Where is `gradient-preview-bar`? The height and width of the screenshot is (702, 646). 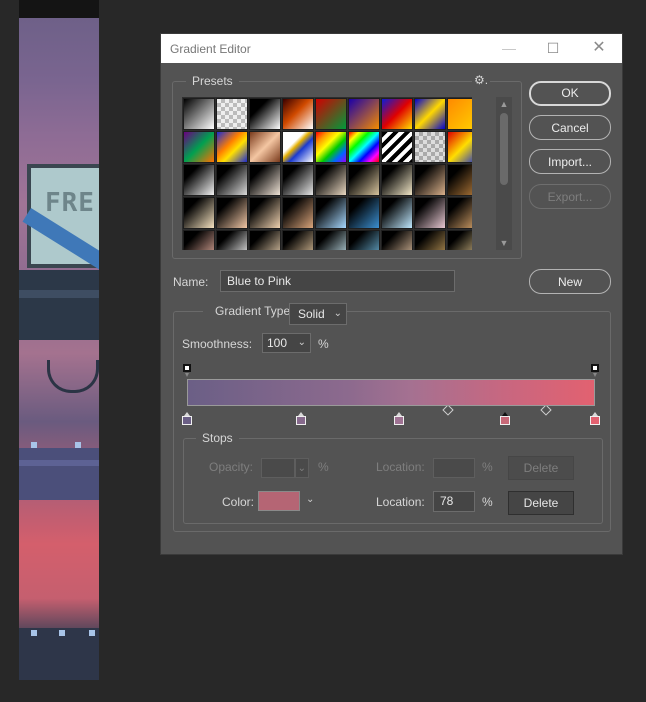 gradient-preview-bar is located at coordinates (391, 392).